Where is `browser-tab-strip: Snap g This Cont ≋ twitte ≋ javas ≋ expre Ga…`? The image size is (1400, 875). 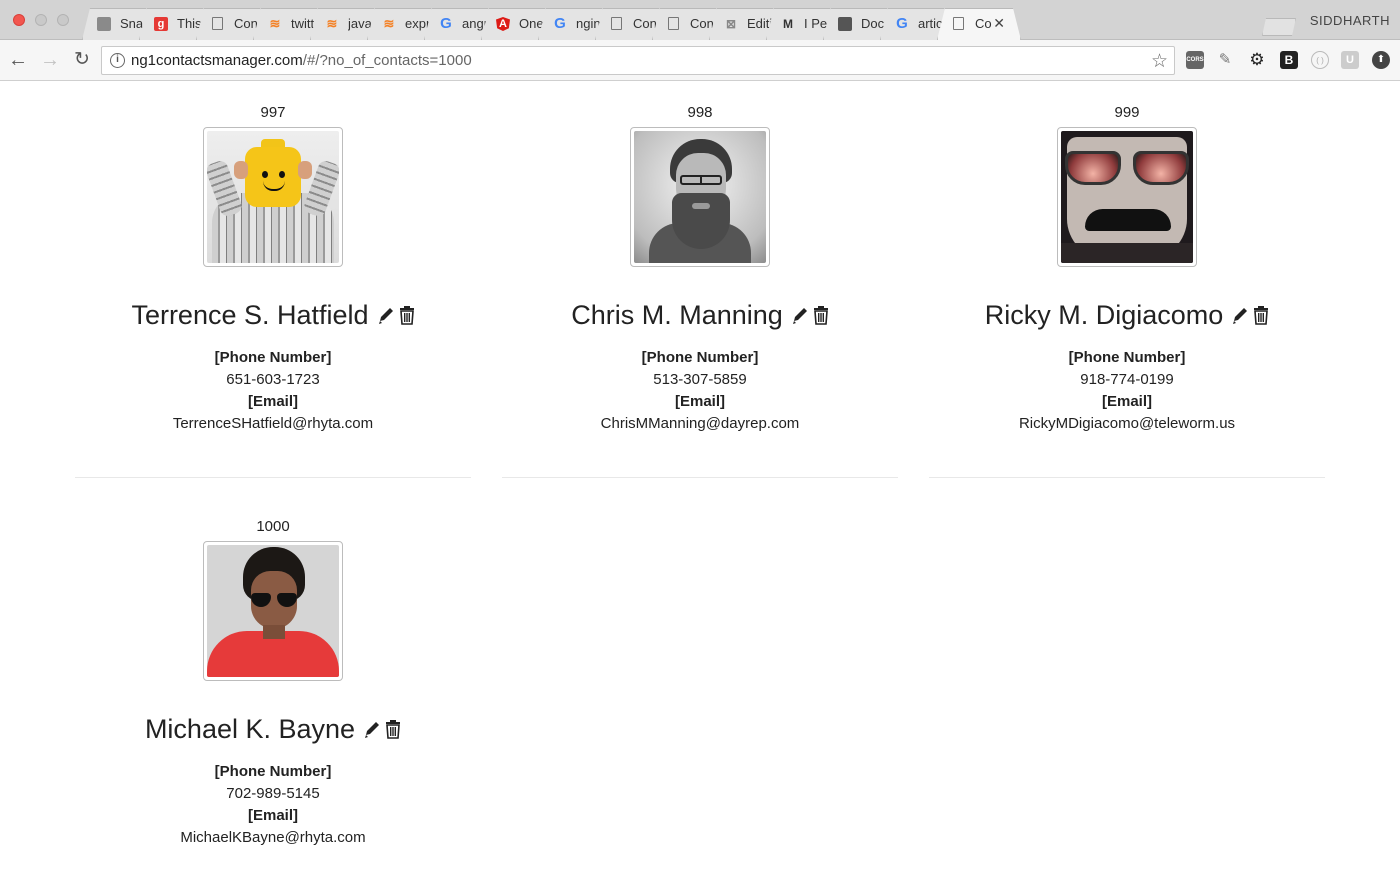
browser-tab-strip: Snap g This Cont ≋ twitte ≋ javas ≋ expre Ga… is located at coordinates (700, 20).